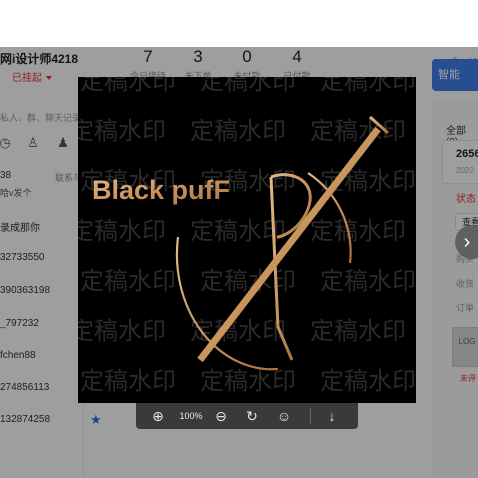  Describe the element at coordinates (161, 190) in the screenshot. I see `logo-wordmark: Black pufF` at that location.